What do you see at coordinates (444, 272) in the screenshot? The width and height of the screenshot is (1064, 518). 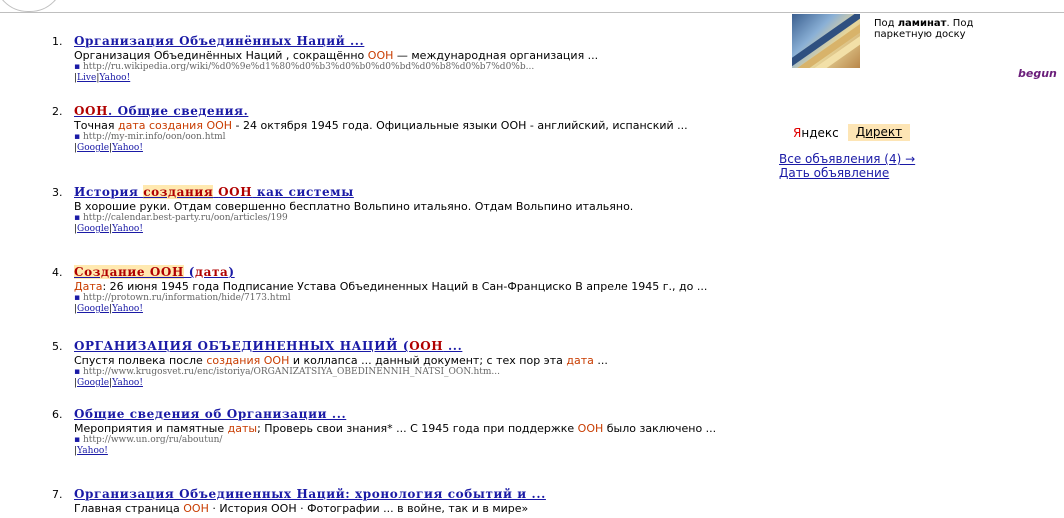 I see `result-title-link: Создание ООН (дата)` at bounding box center [444, 272].